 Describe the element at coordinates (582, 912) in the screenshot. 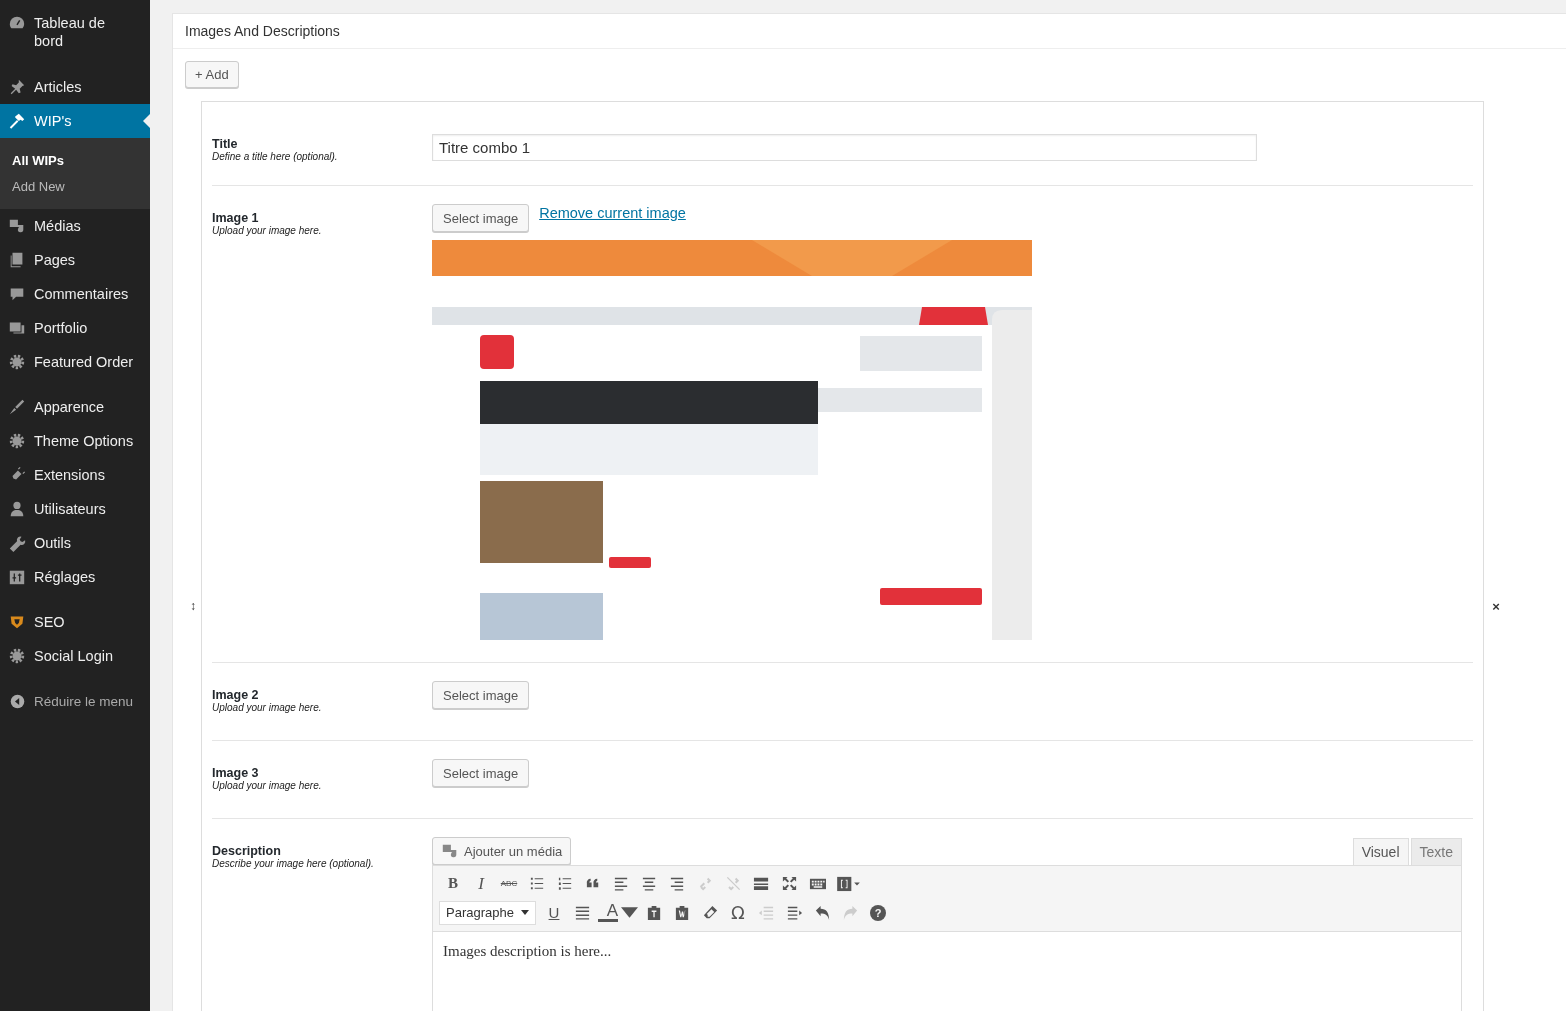

I see `justify-icon` at that location.